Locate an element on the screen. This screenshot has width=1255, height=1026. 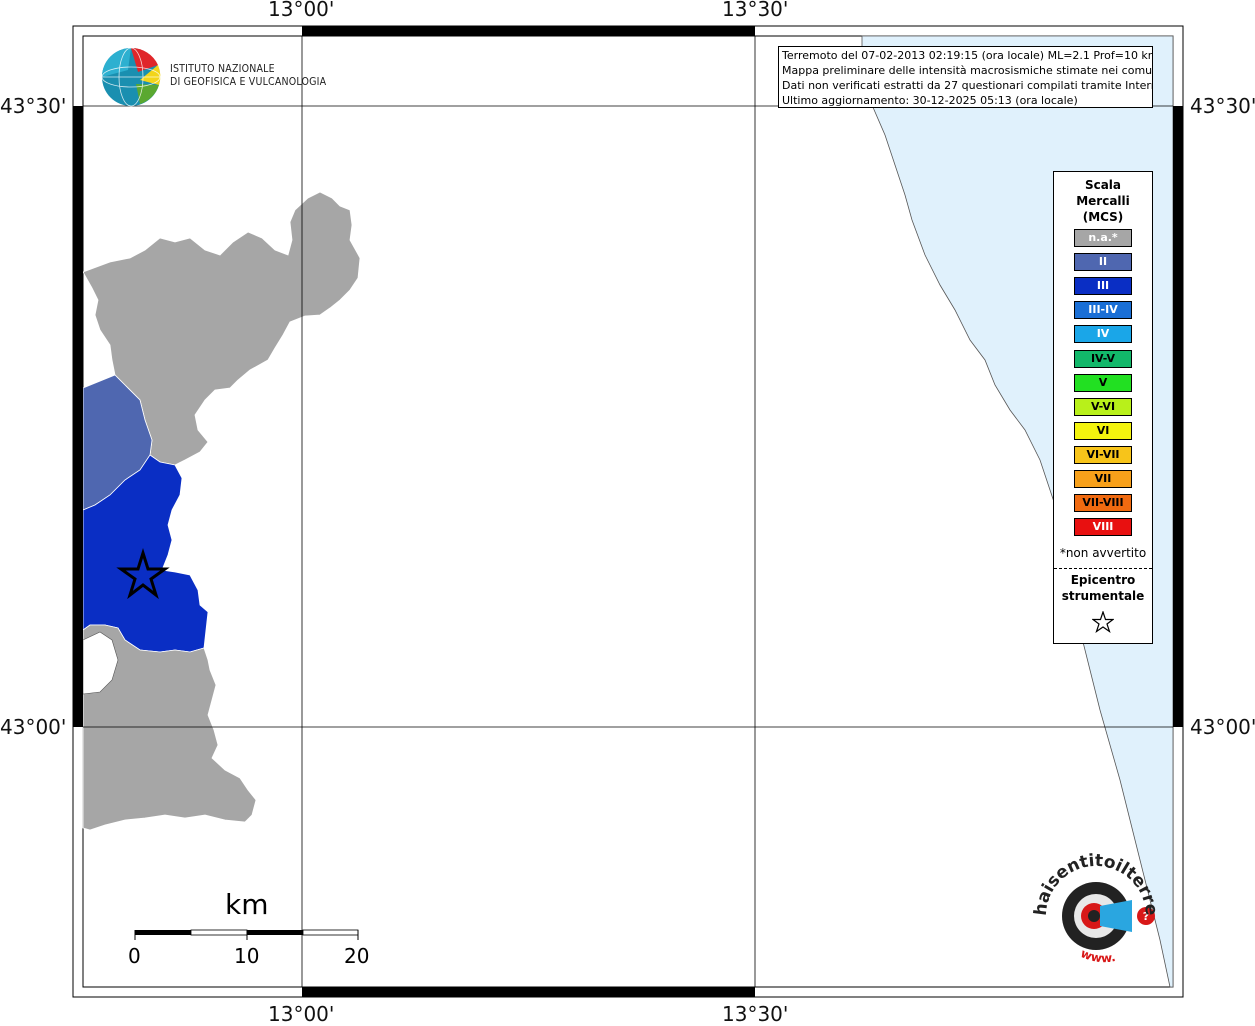
ingv-globe-icon is located at coordinates (131, 77).